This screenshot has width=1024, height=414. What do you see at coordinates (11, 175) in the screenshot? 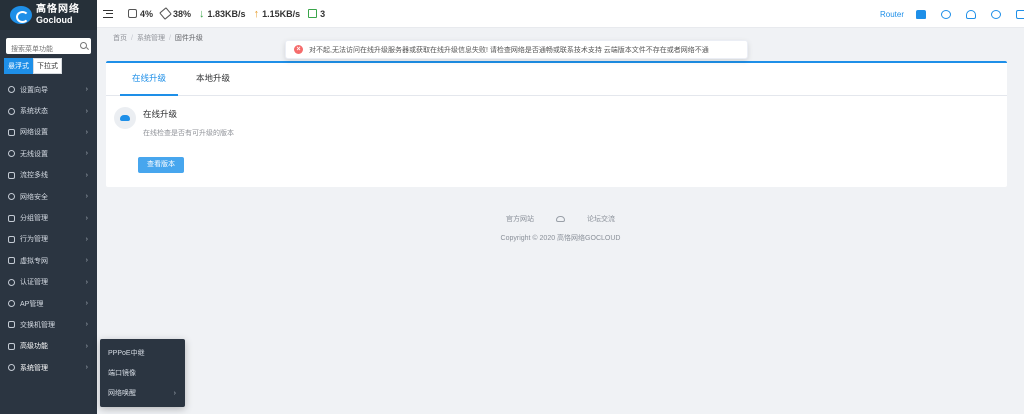
I see `flow-control-icon` at bounding box center [11, 175].